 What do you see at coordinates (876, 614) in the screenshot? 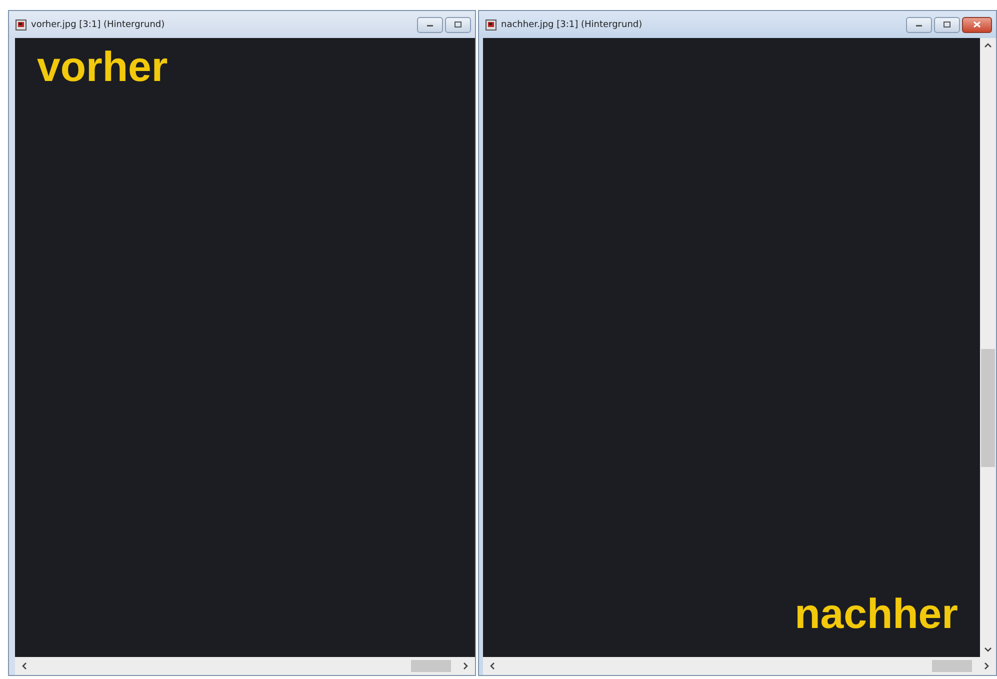
I see `image-label: nachher` at bounding box center [876, 614].